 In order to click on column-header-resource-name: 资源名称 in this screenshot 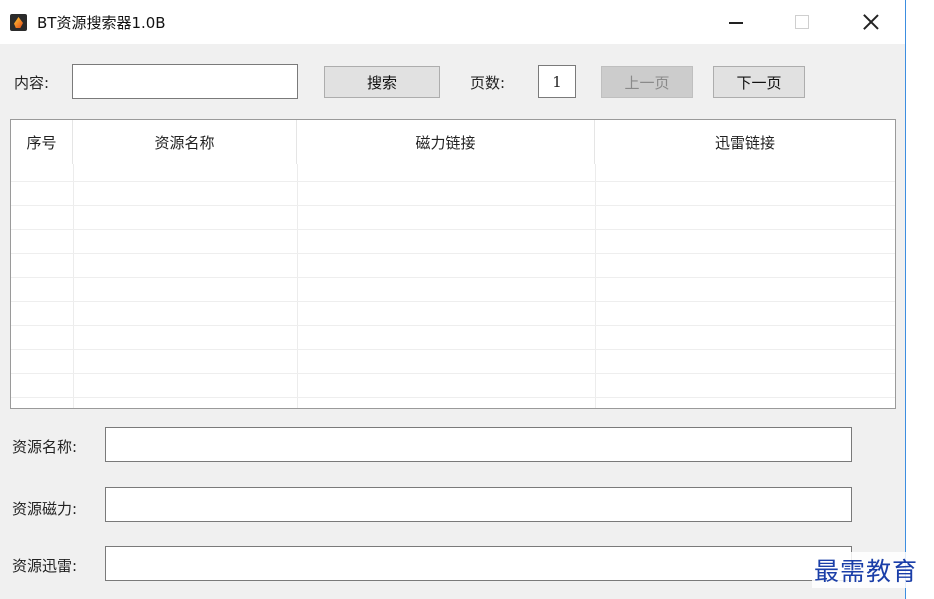, I will do `click(185, 142)`.